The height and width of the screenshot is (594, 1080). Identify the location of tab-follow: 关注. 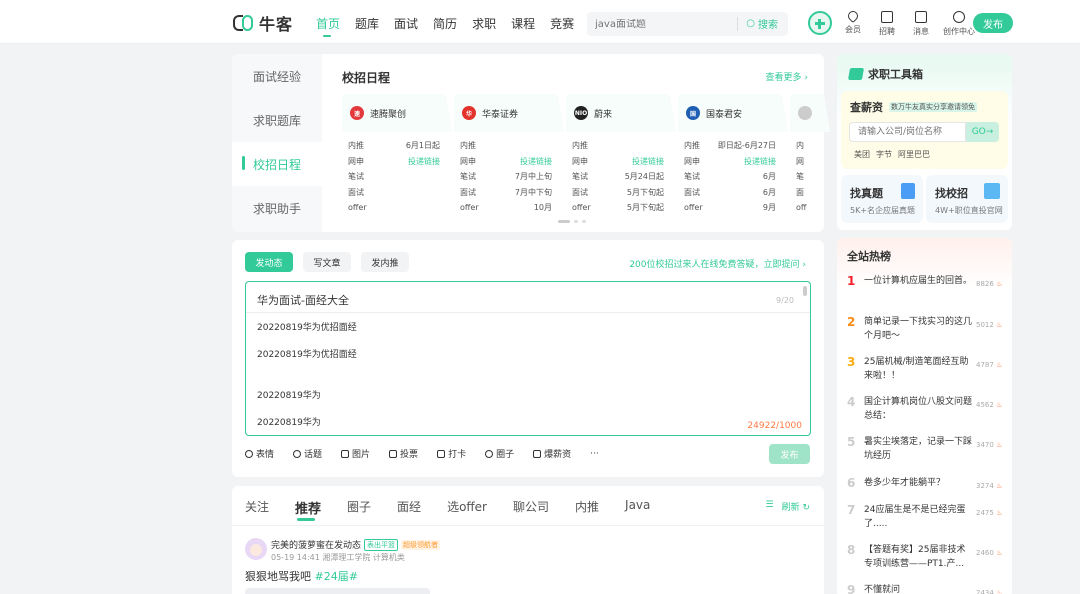
(257, 507).